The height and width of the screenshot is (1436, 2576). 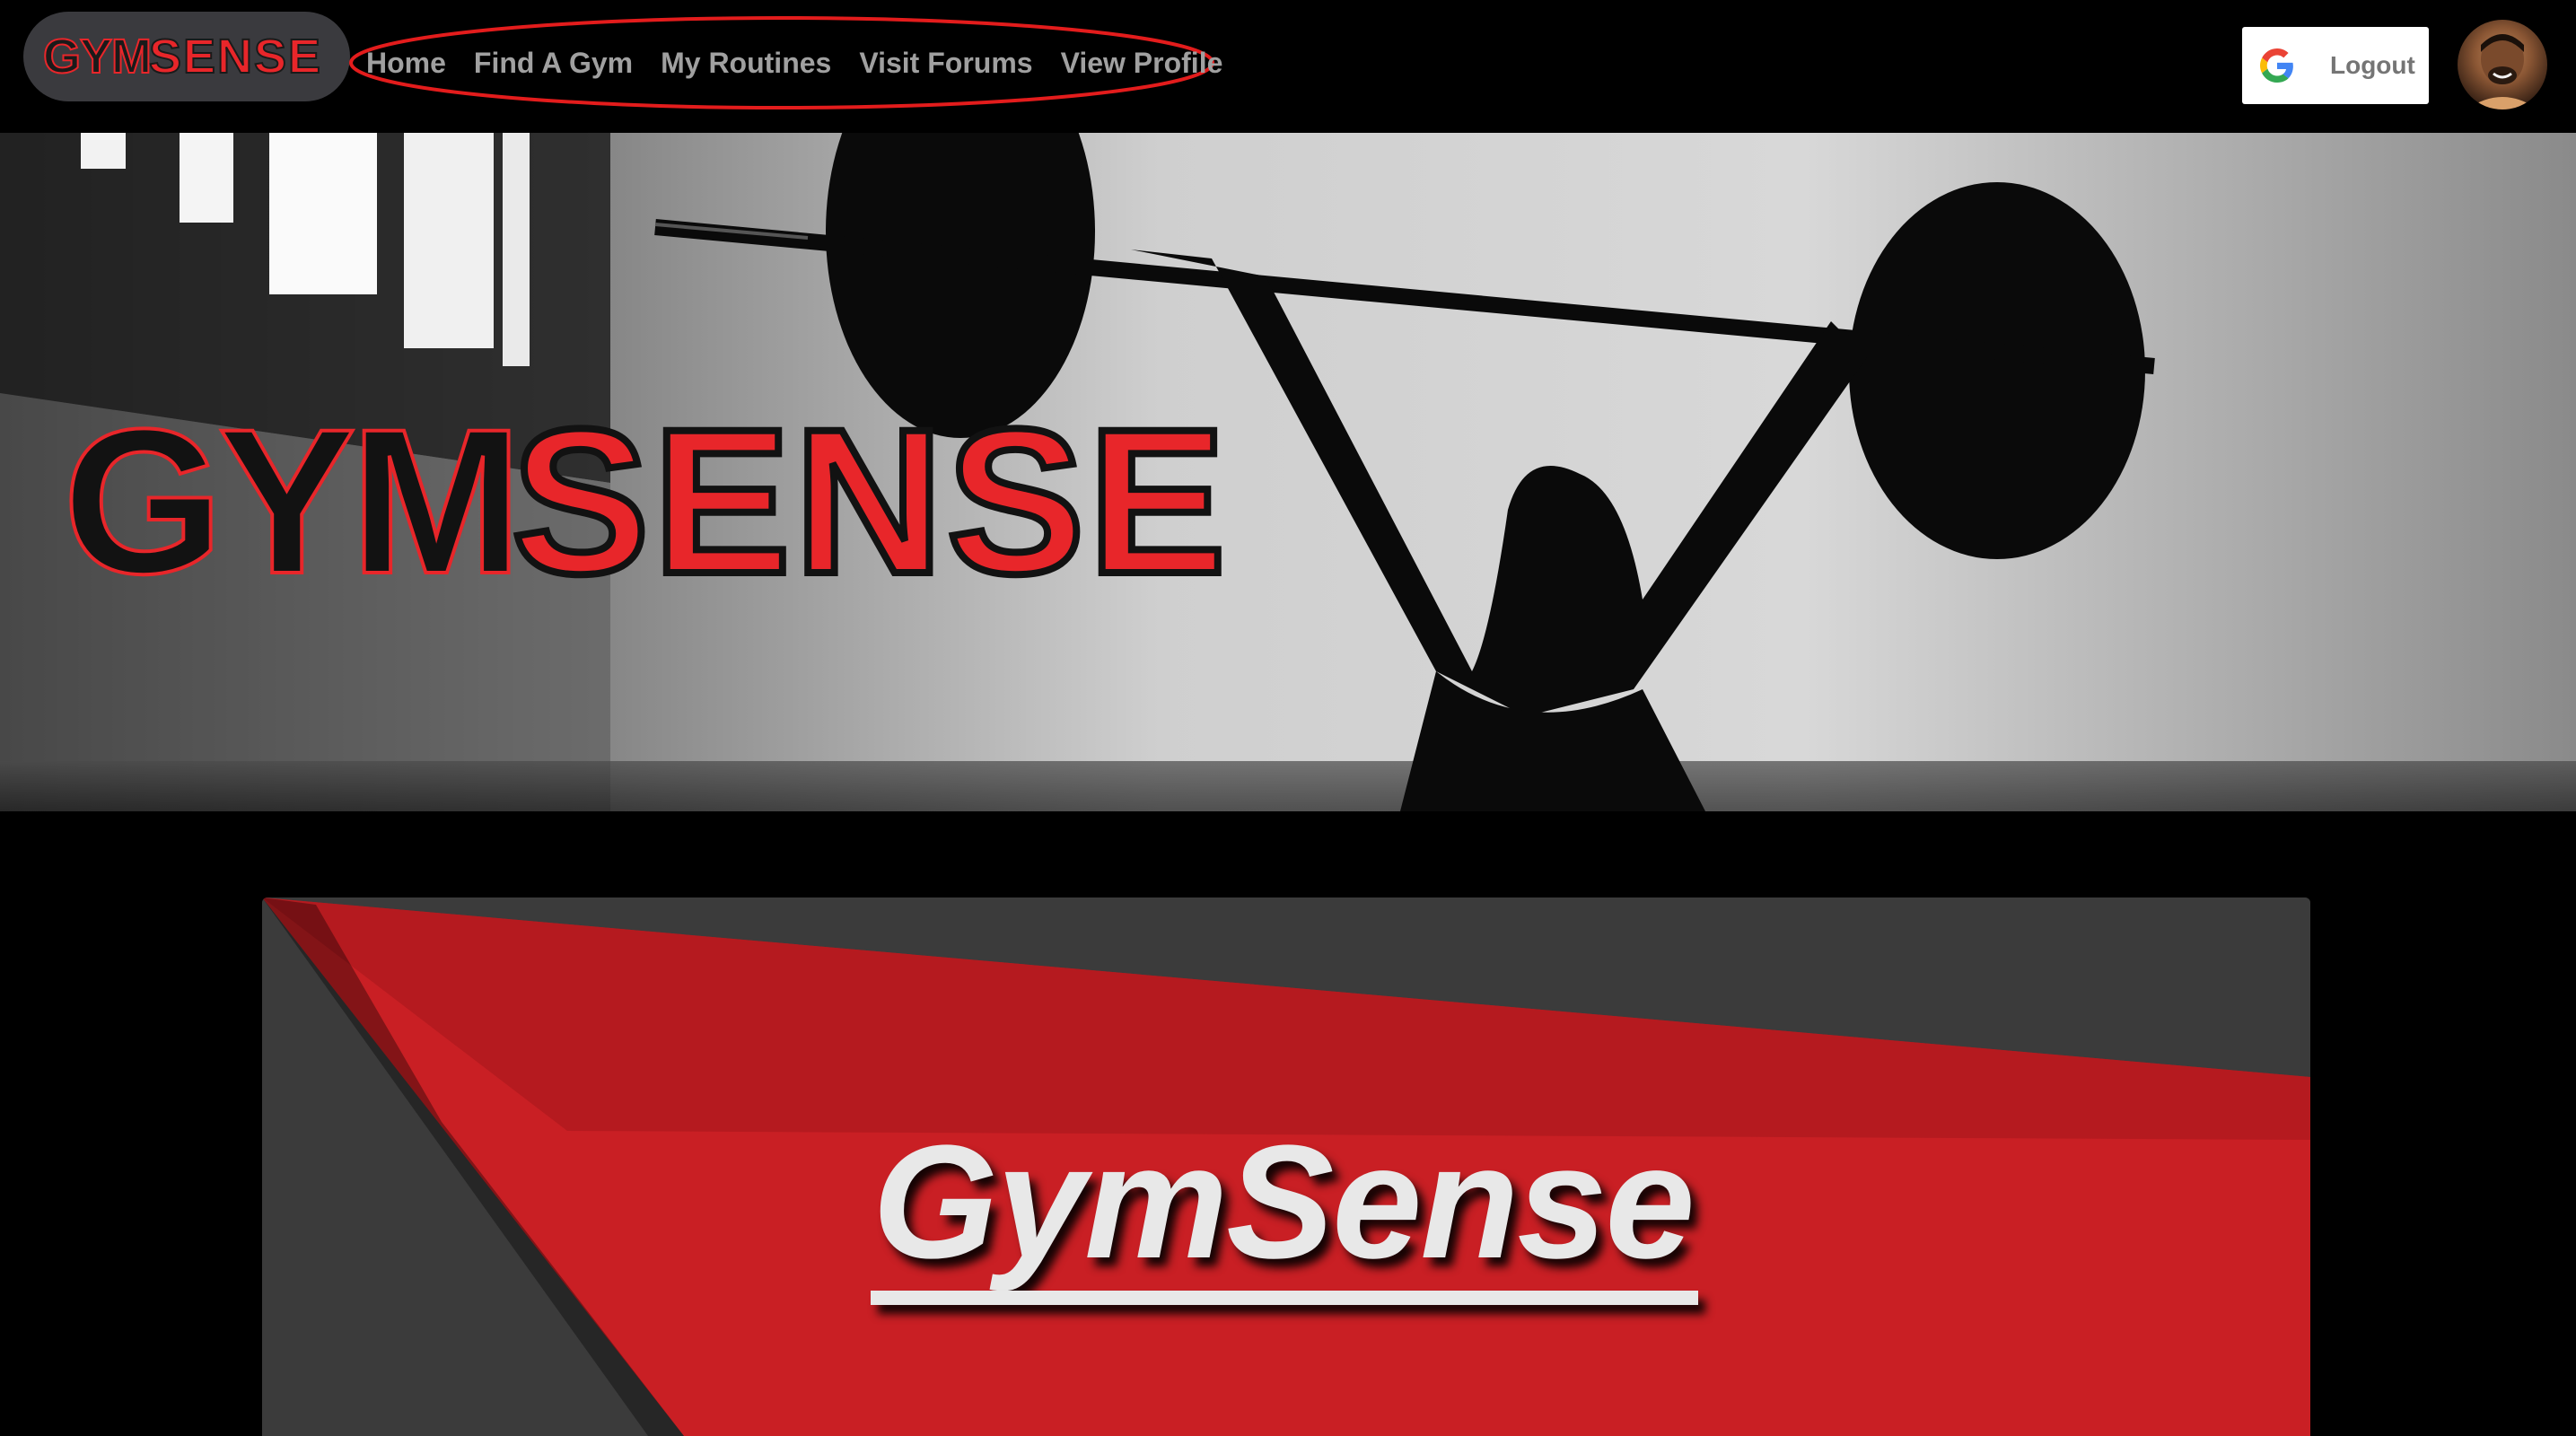 What do you see at coordinates (290, 501) in the screenshot?
I see `hero-logo-gym: GYM` at bounding box center [290, 501].